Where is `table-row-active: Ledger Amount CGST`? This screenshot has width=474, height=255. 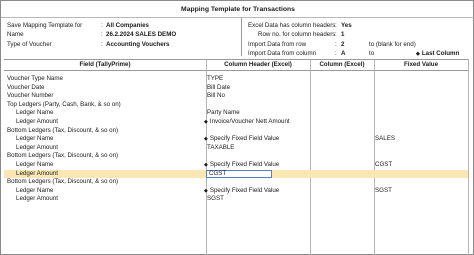
table-row-active: Ledger Amount CGST is located at coordinates (236, 174).